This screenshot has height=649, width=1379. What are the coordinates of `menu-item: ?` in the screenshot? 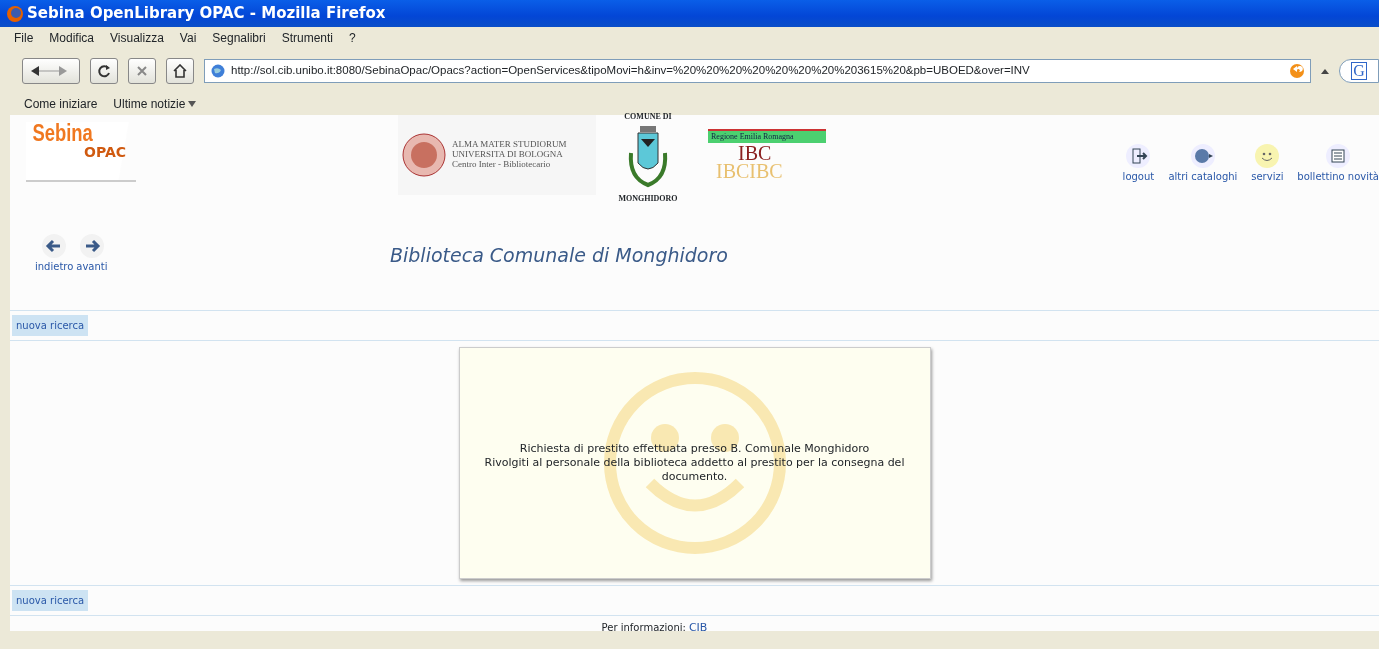 It's located at (352, 38).